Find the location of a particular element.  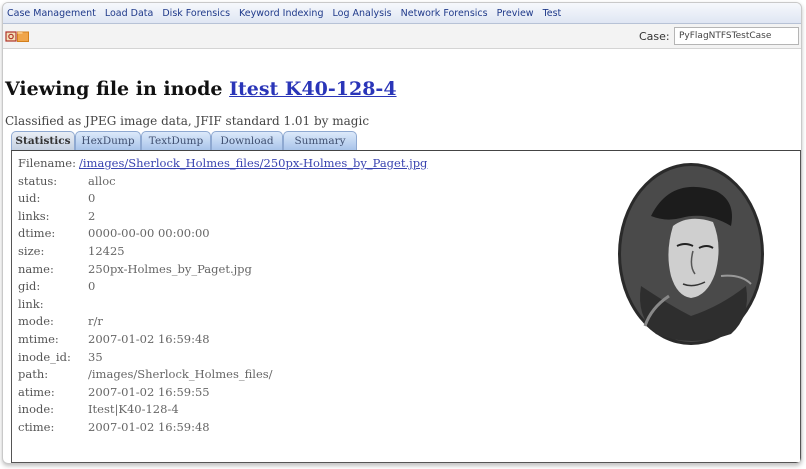

folder-icon is located at coordinates (23, 36).